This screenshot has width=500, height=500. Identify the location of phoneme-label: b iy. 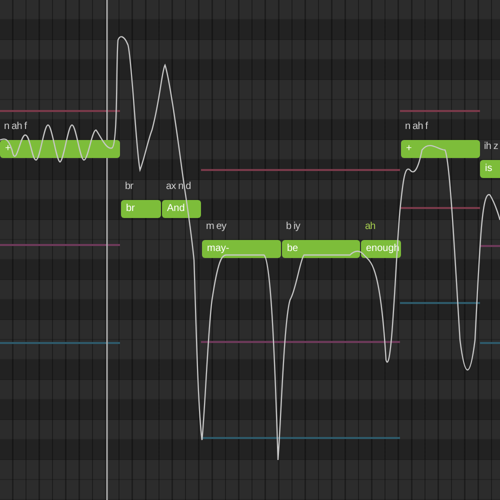
(293, 227).